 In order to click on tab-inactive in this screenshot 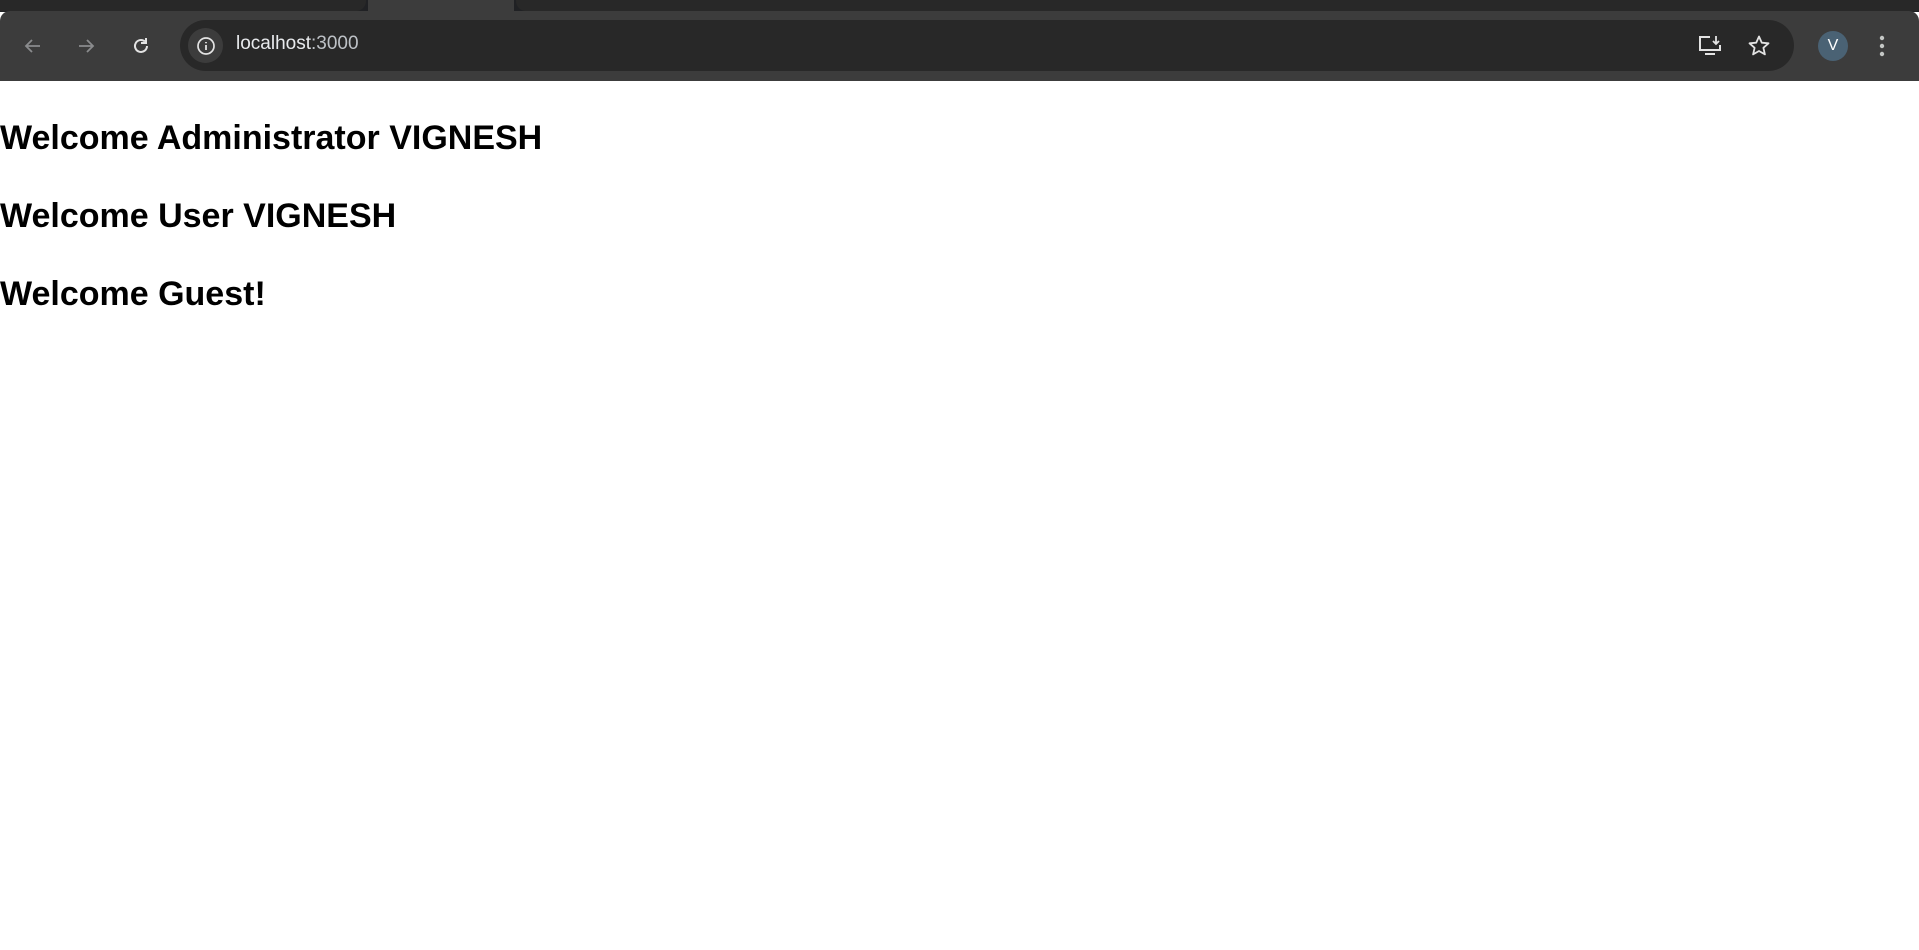, I will do `click(183, 5)`.